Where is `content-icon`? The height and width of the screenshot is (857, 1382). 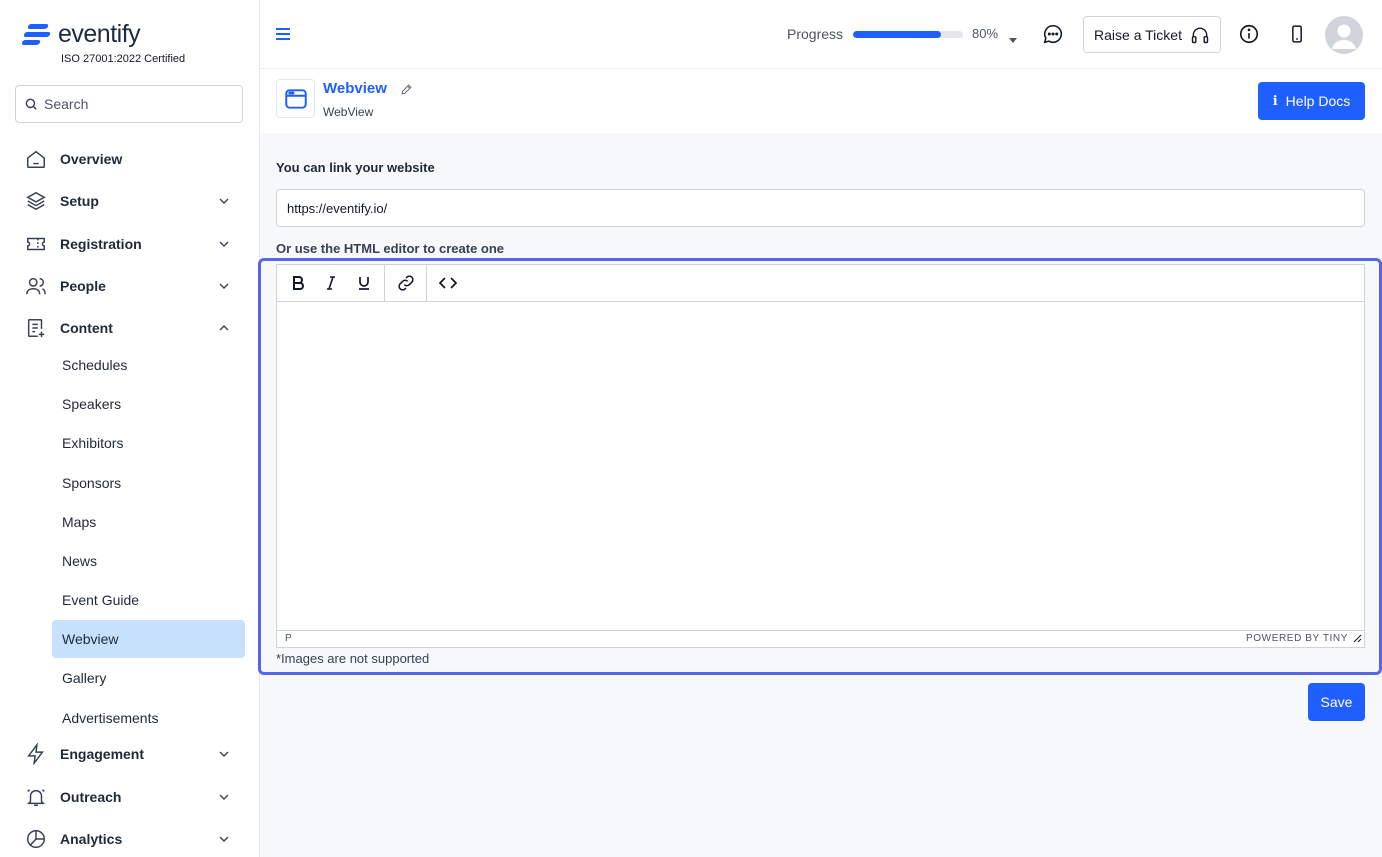
content-icon is located at coordinates (36, 328).